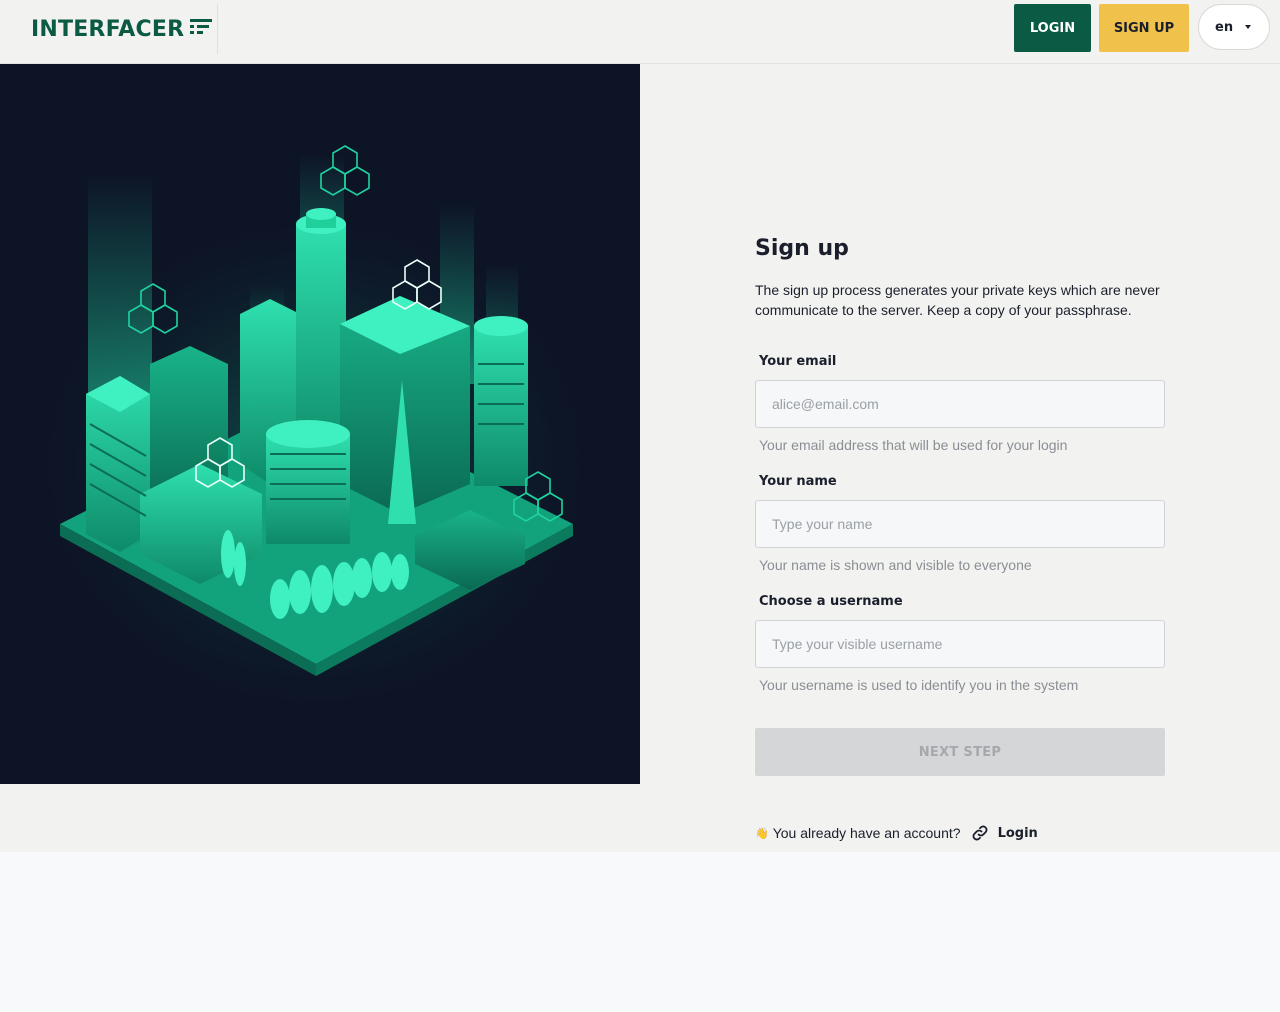 This screenshot has height=1012, width=1280. What do you see at coordinates (960, 404) in the screenshot?
I see `email-field` at bounding box center [960, 404].